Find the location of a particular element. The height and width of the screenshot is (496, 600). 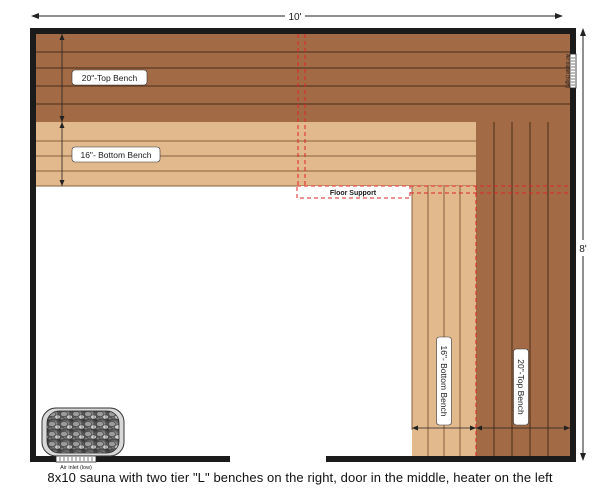

top-bench-horizontal-tag: 20"-Top Bench is located at coordinates (109, 77).